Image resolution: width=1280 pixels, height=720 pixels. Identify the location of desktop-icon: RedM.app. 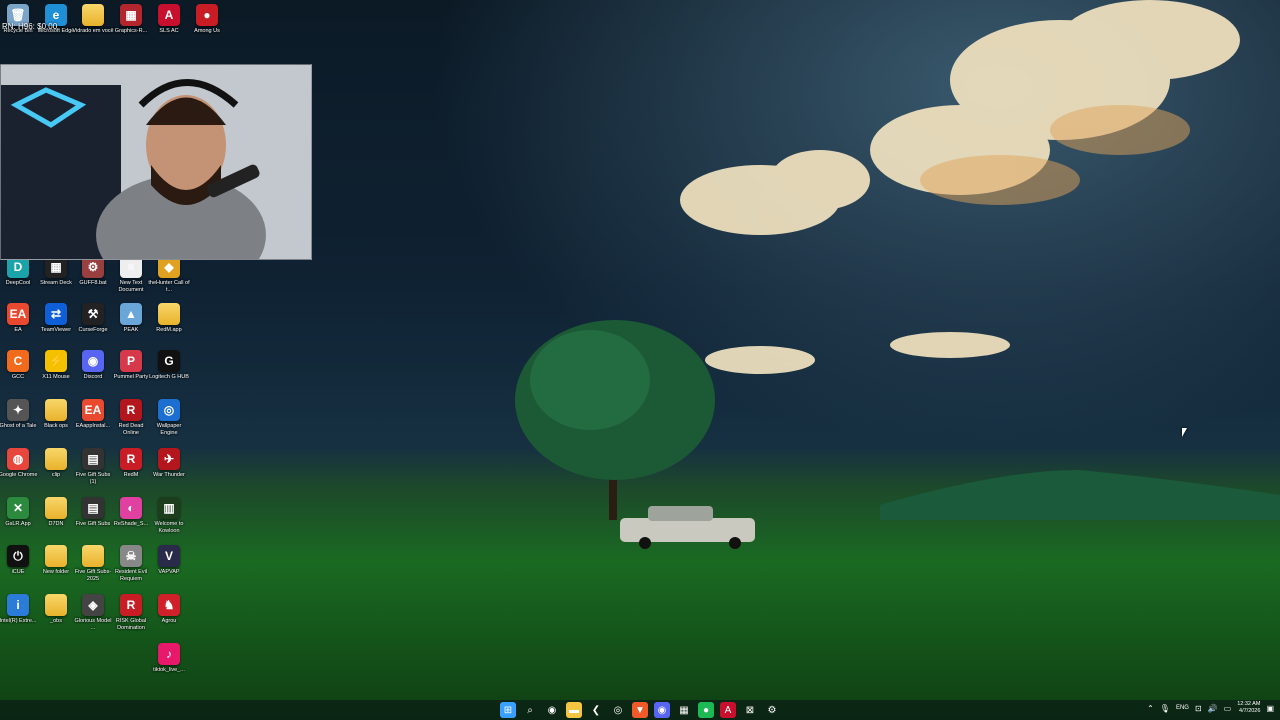
(169, 326).